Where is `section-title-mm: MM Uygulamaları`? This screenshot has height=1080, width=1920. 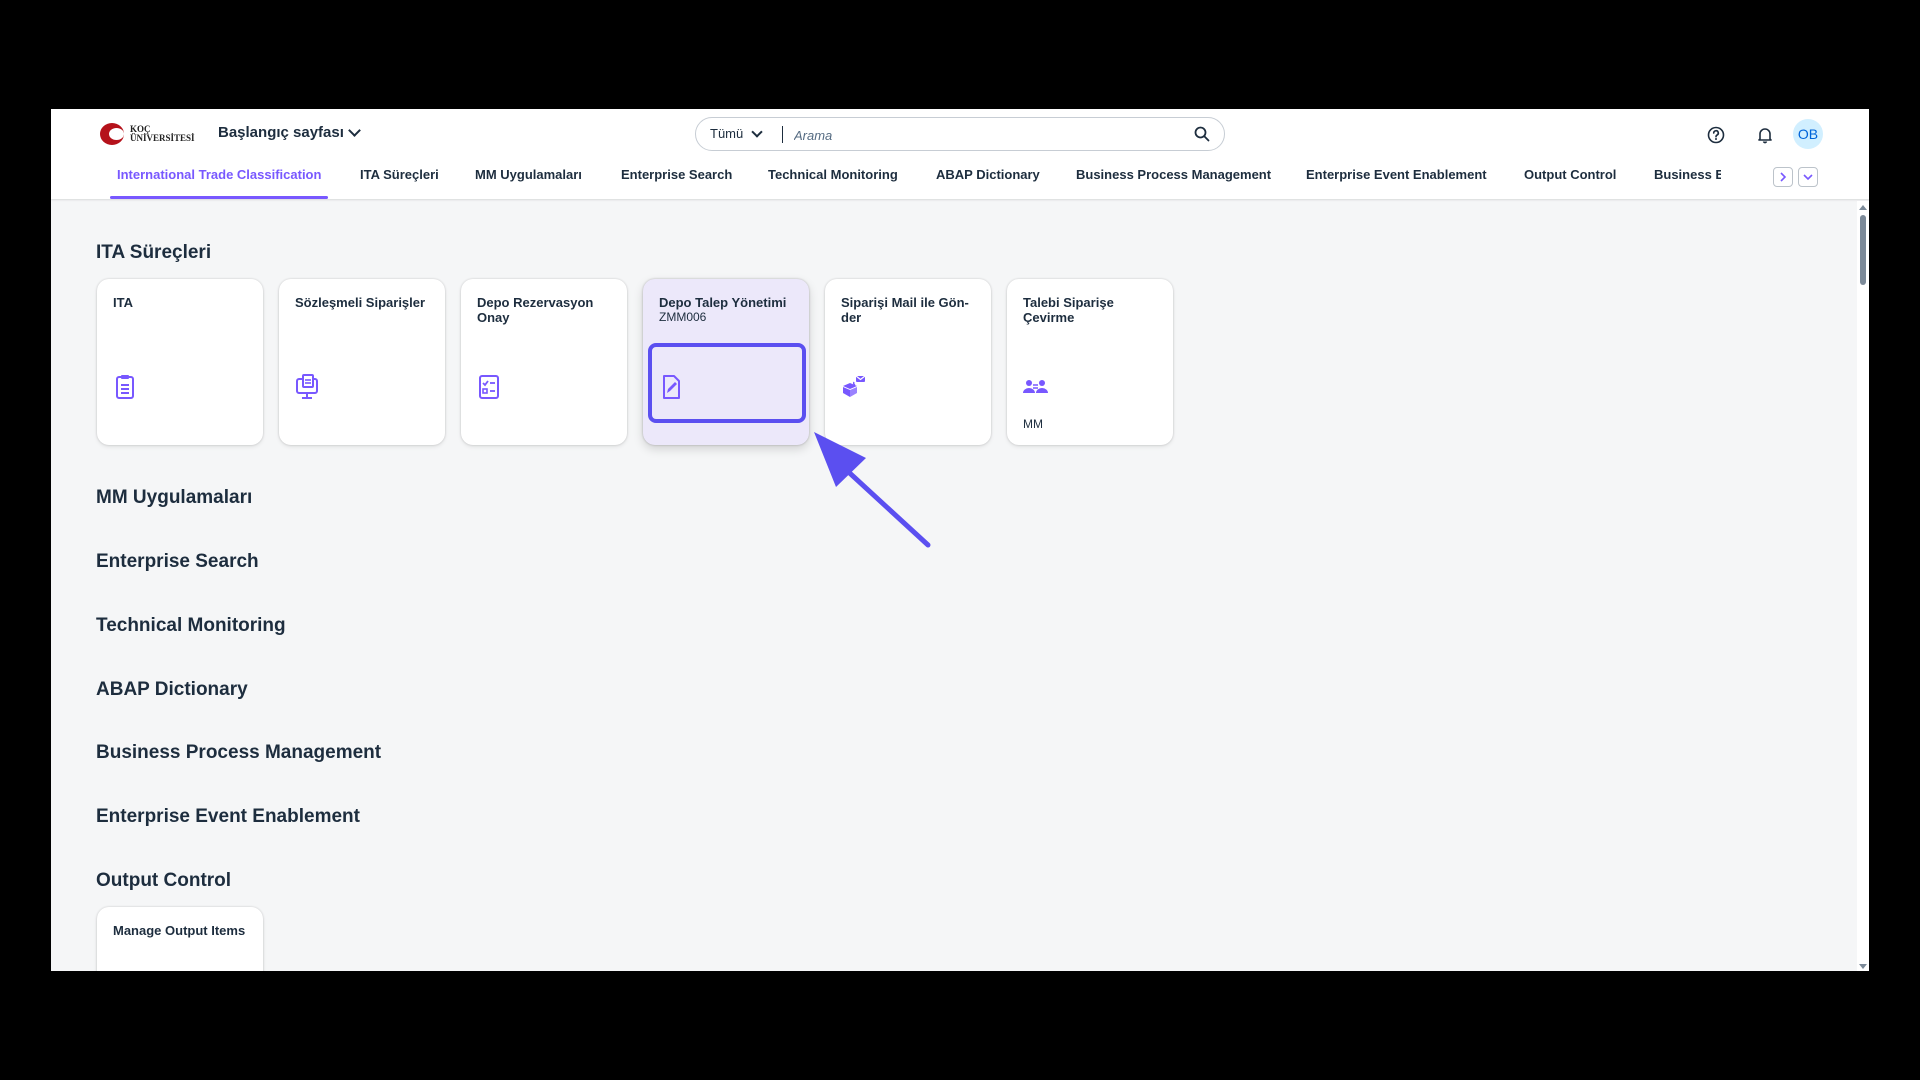
section-title-mm: MM Uygulamaları is located at coordinates (174, 497).